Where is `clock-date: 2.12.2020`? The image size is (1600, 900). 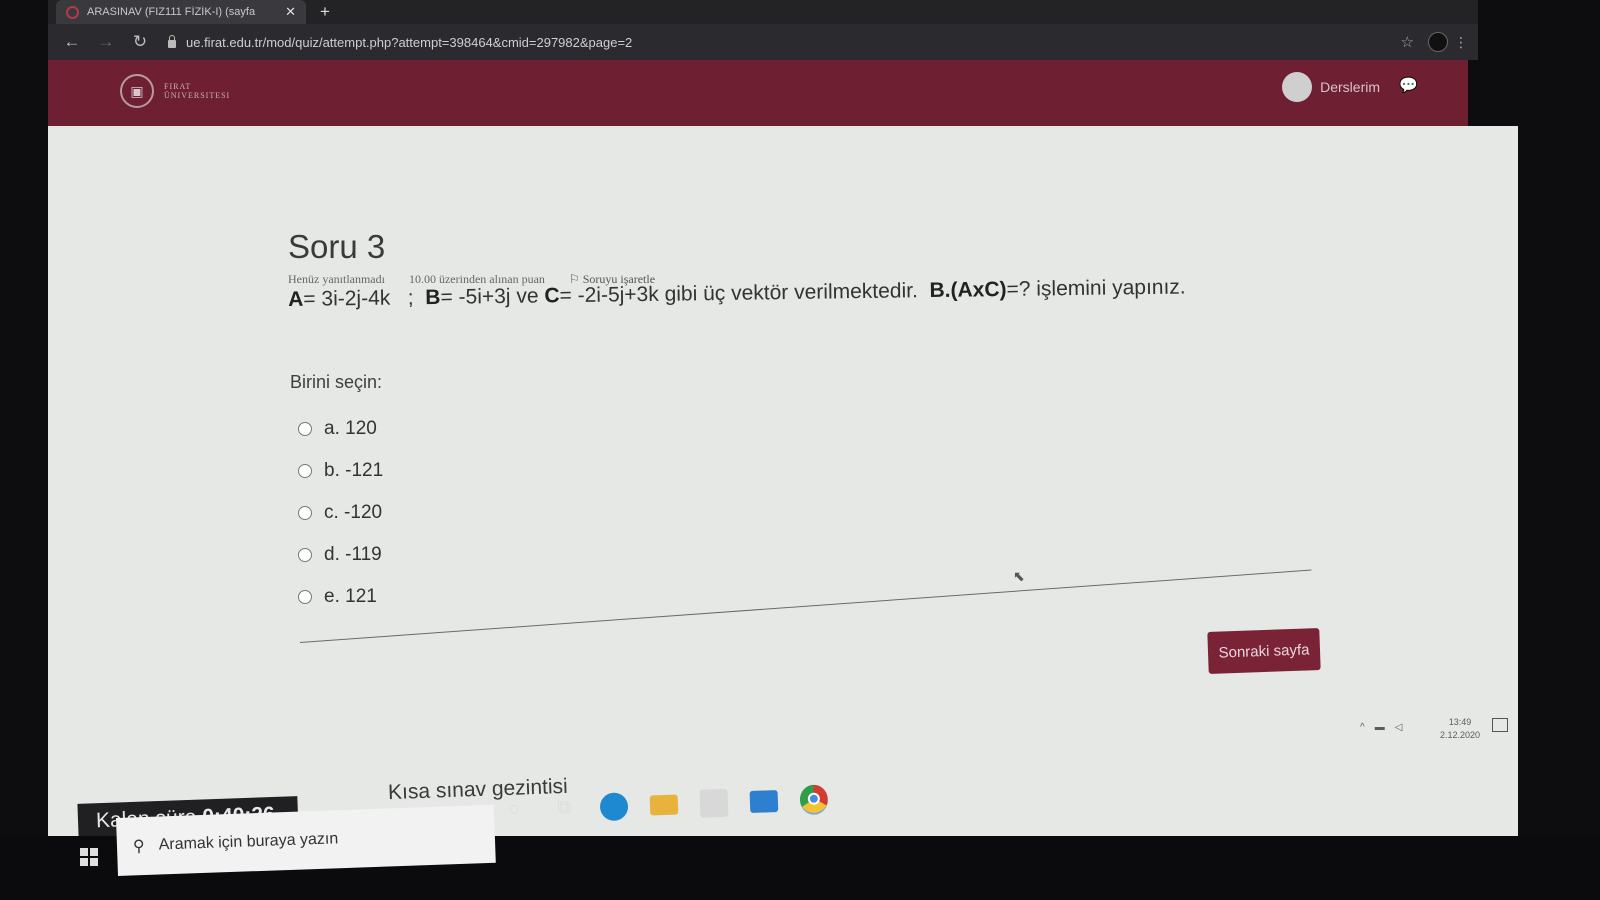
clock-date: 2.12.2020 is located at coordinates (1460, 735).